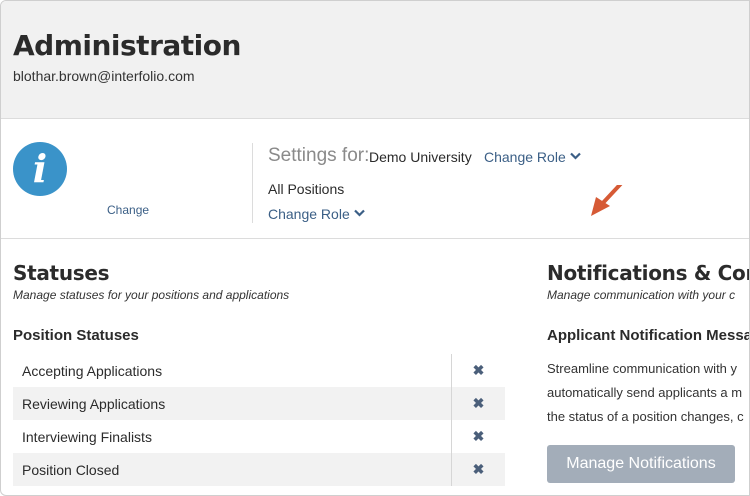  Describe the element at coordinates (642, 368) in the screenshot. I see `description-line: Streamline communication with y` at that location.